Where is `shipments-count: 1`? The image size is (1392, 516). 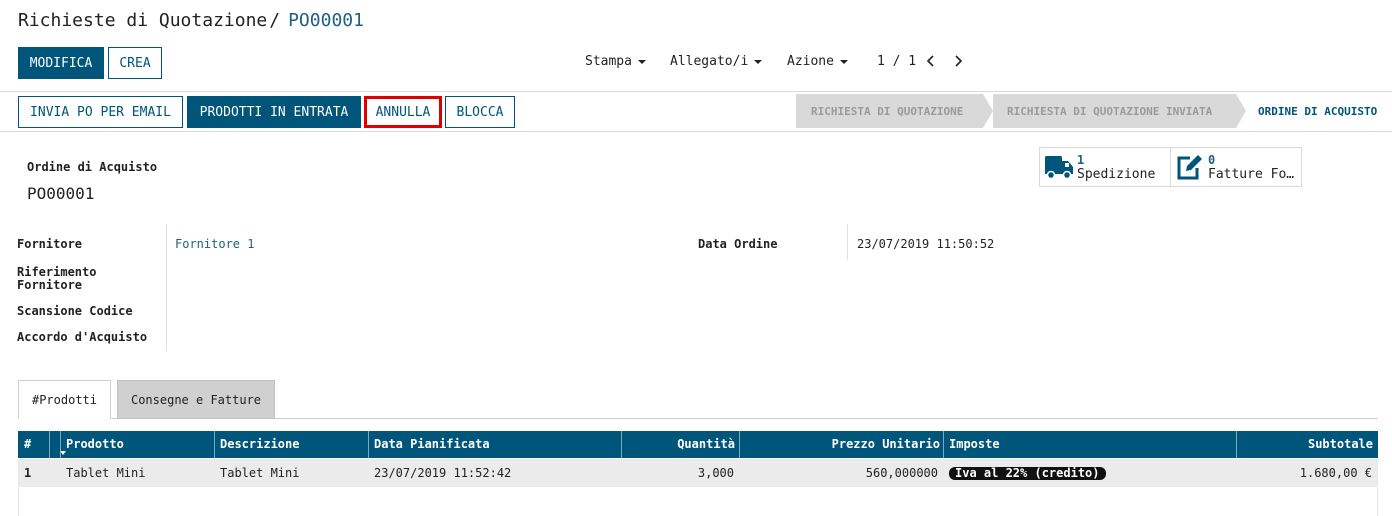
shipments-count: 1 is located at coordinates (1081, 160).